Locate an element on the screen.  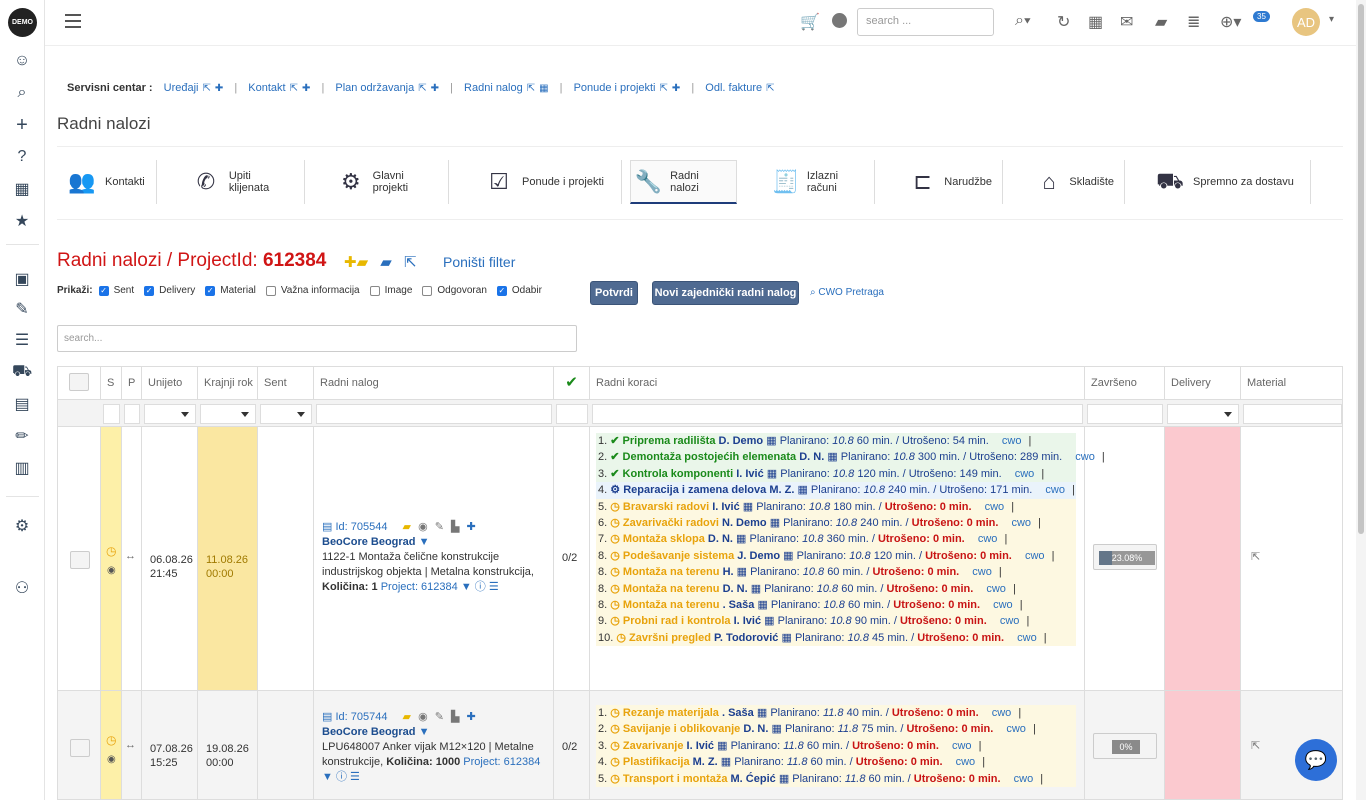
folder-icon: ▰ is located at coordinates (407, 527).